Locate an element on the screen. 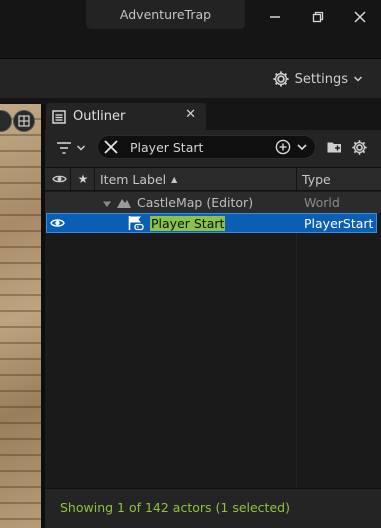 This screenshot has height=528, width=381. search-match-highlight: Player Start is located at coordinates (188, 223).